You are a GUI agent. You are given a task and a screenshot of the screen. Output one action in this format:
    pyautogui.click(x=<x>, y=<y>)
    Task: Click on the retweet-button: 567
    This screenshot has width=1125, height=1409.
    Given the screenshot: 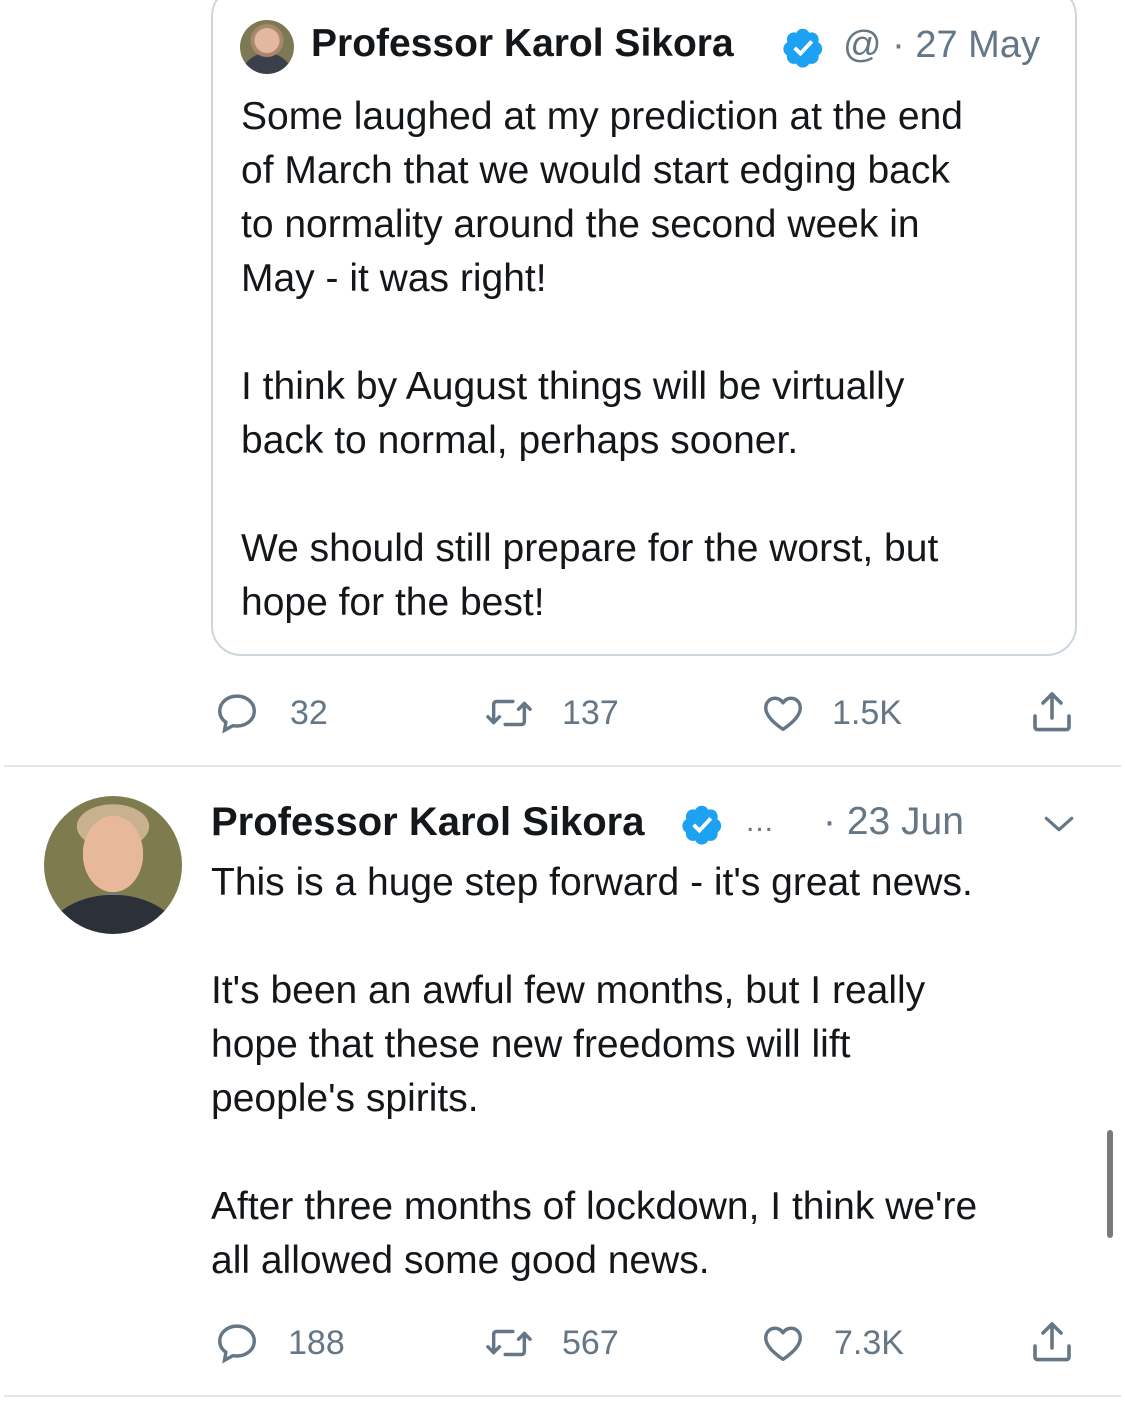 What is the action you would take?
    pyautogui.click(x=551, y=1343)
    